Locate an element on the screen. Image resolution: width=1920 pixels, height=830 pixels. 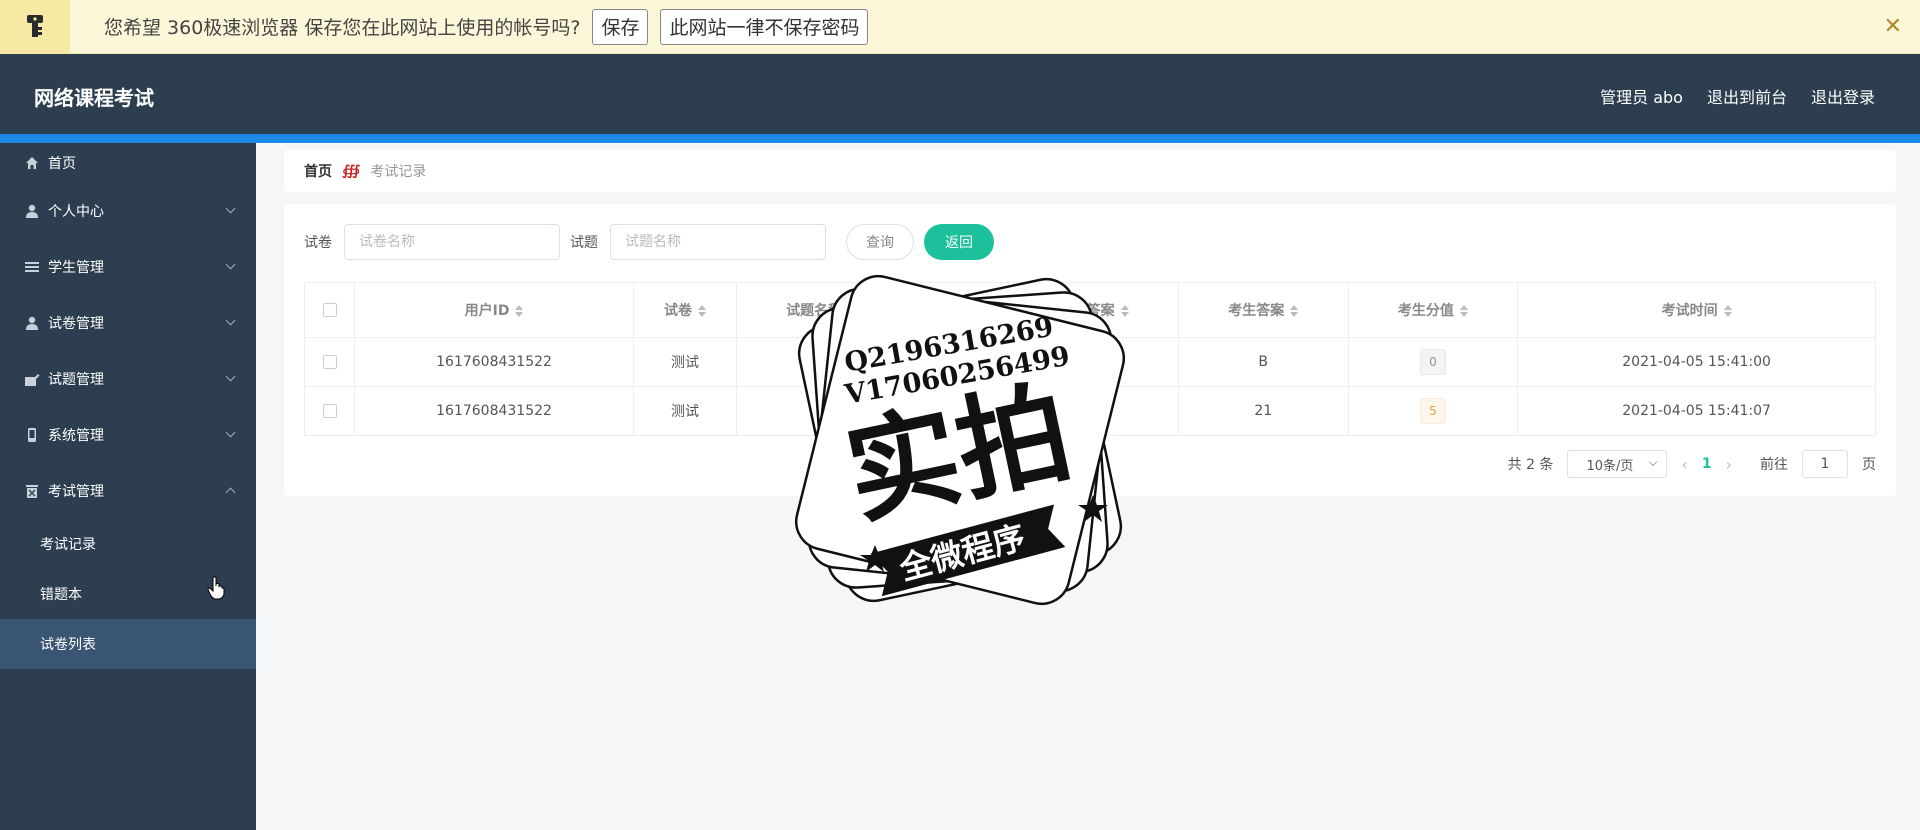
sidebar-item-label: 试题管理 is located at coordinates (76, 380).